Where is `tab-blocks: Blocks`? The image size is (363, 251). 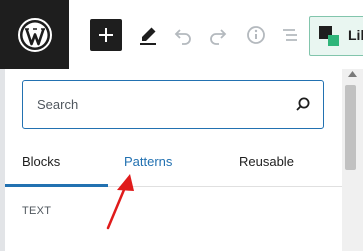
tab-blocks: Blocks is located at coordinates (56, 163).